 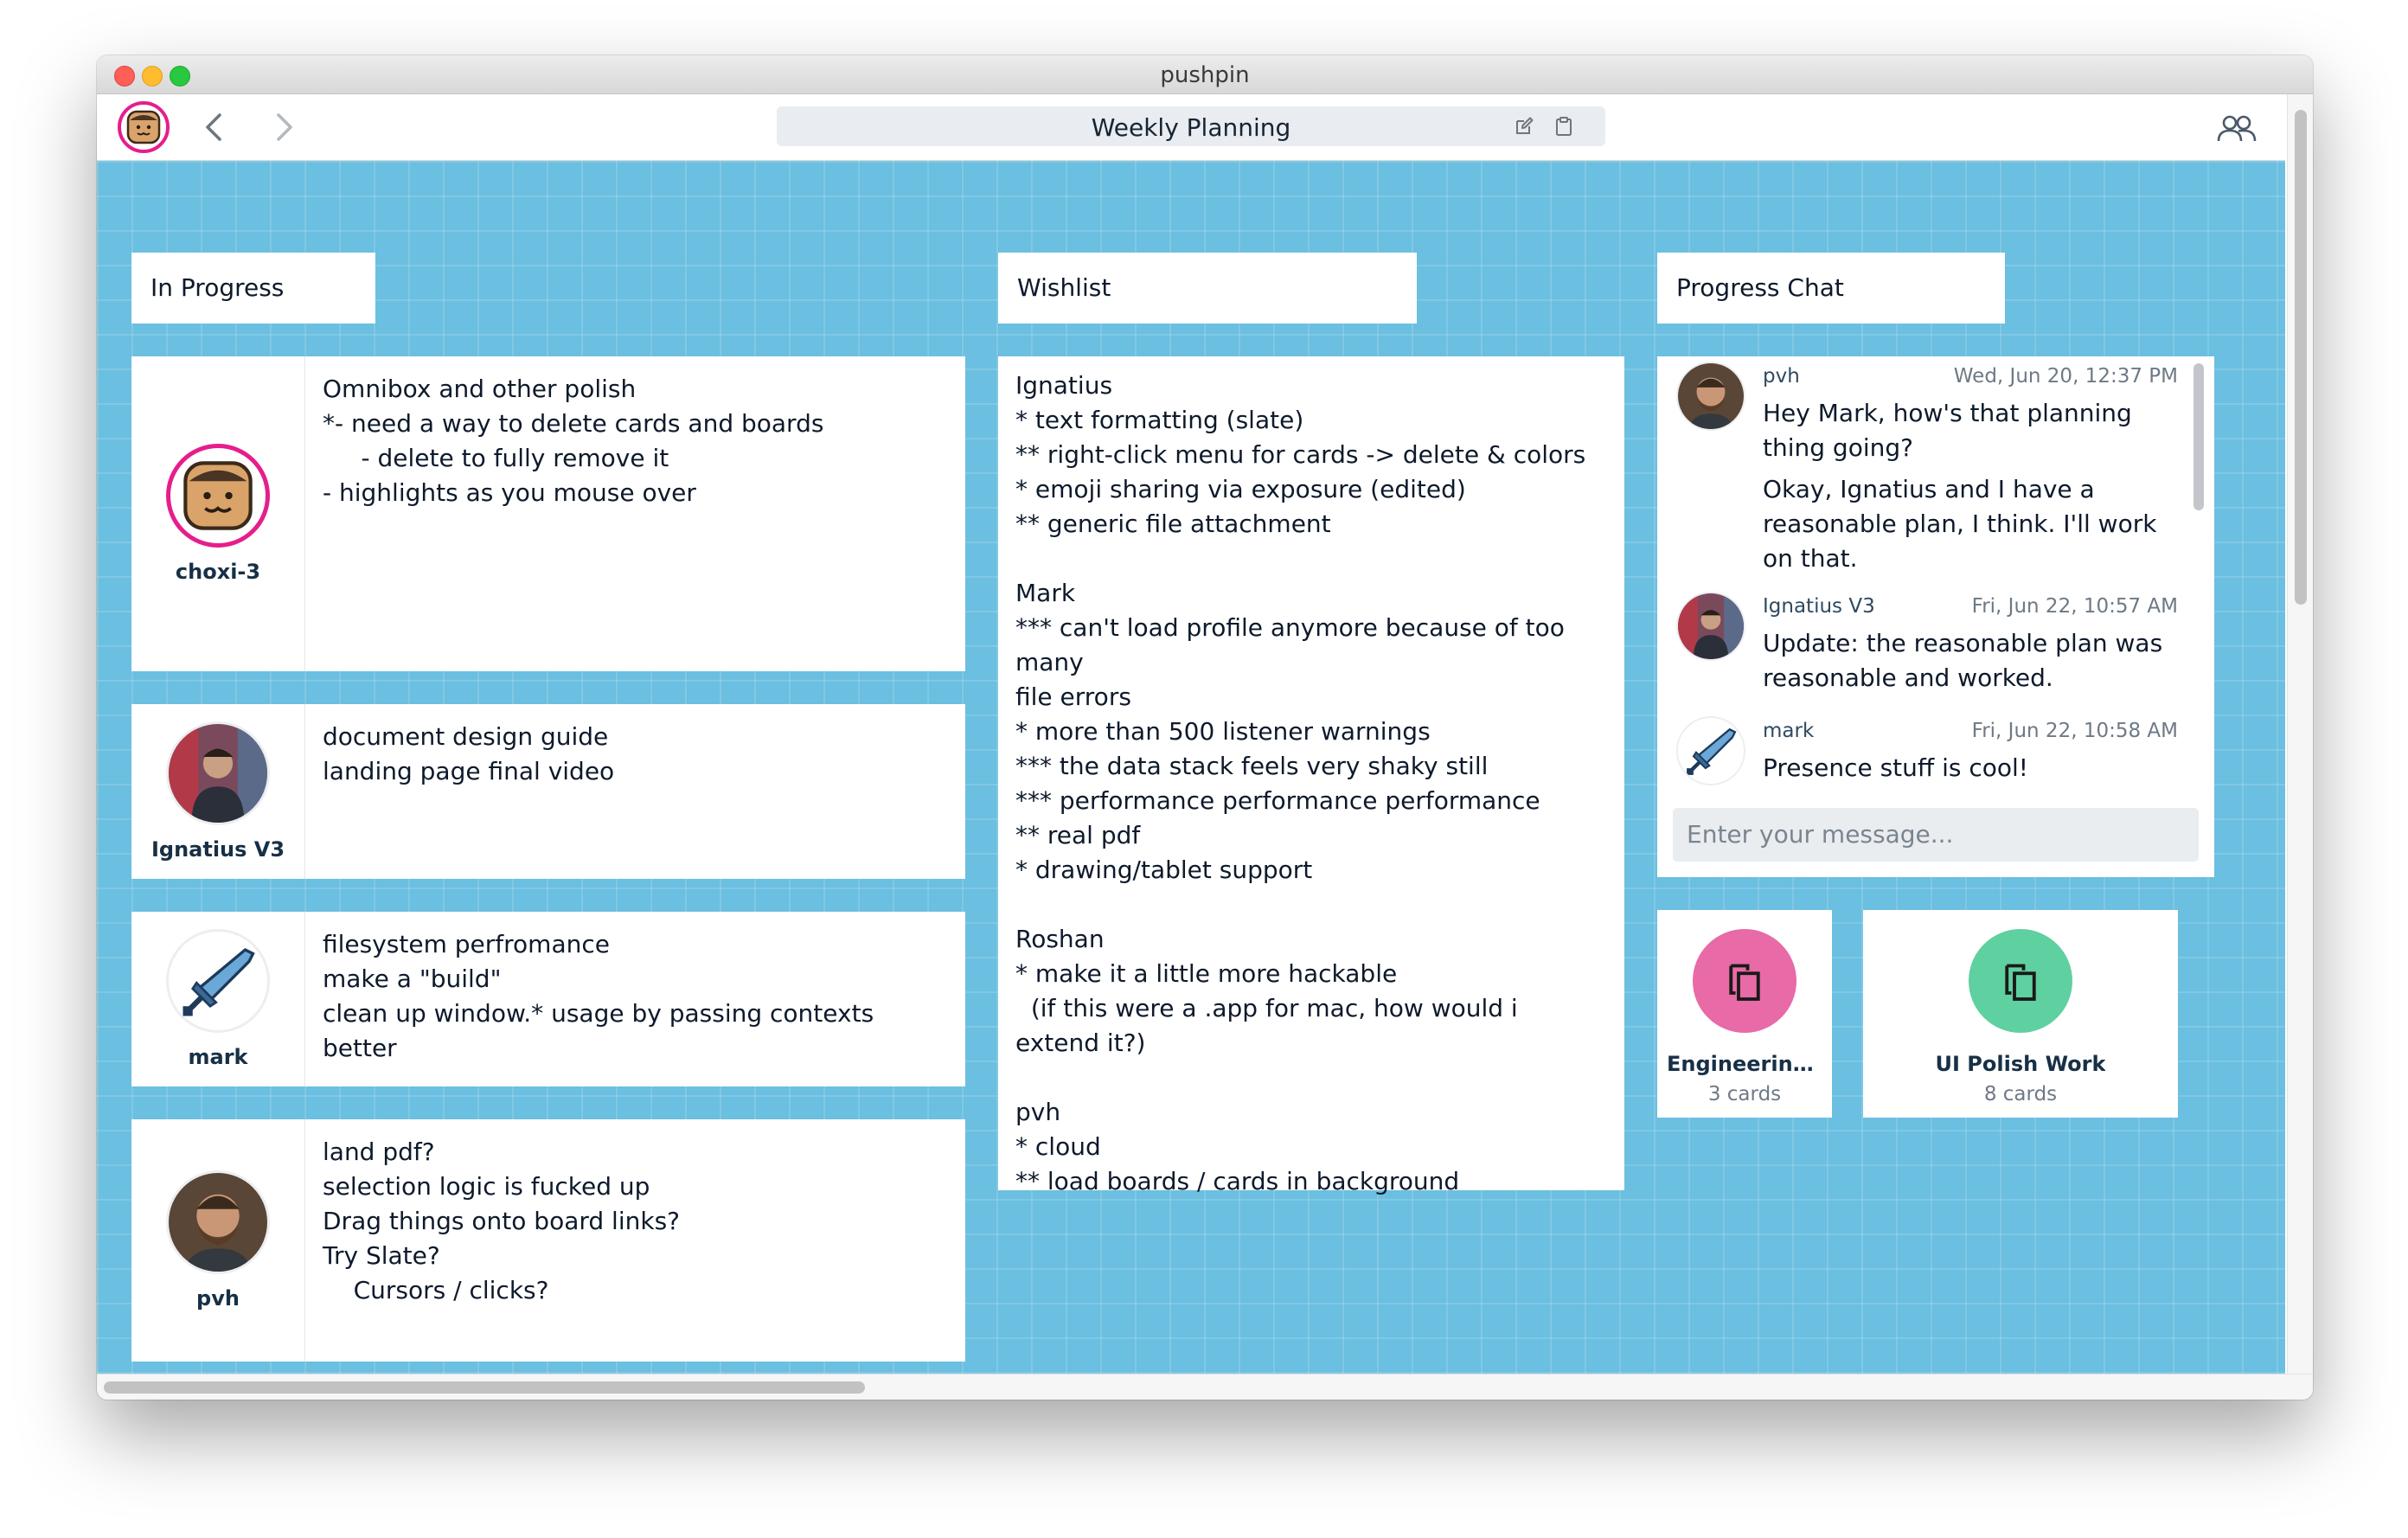 I want to click on toolbar: Weekly Planning, so click(x=1191, y=128).